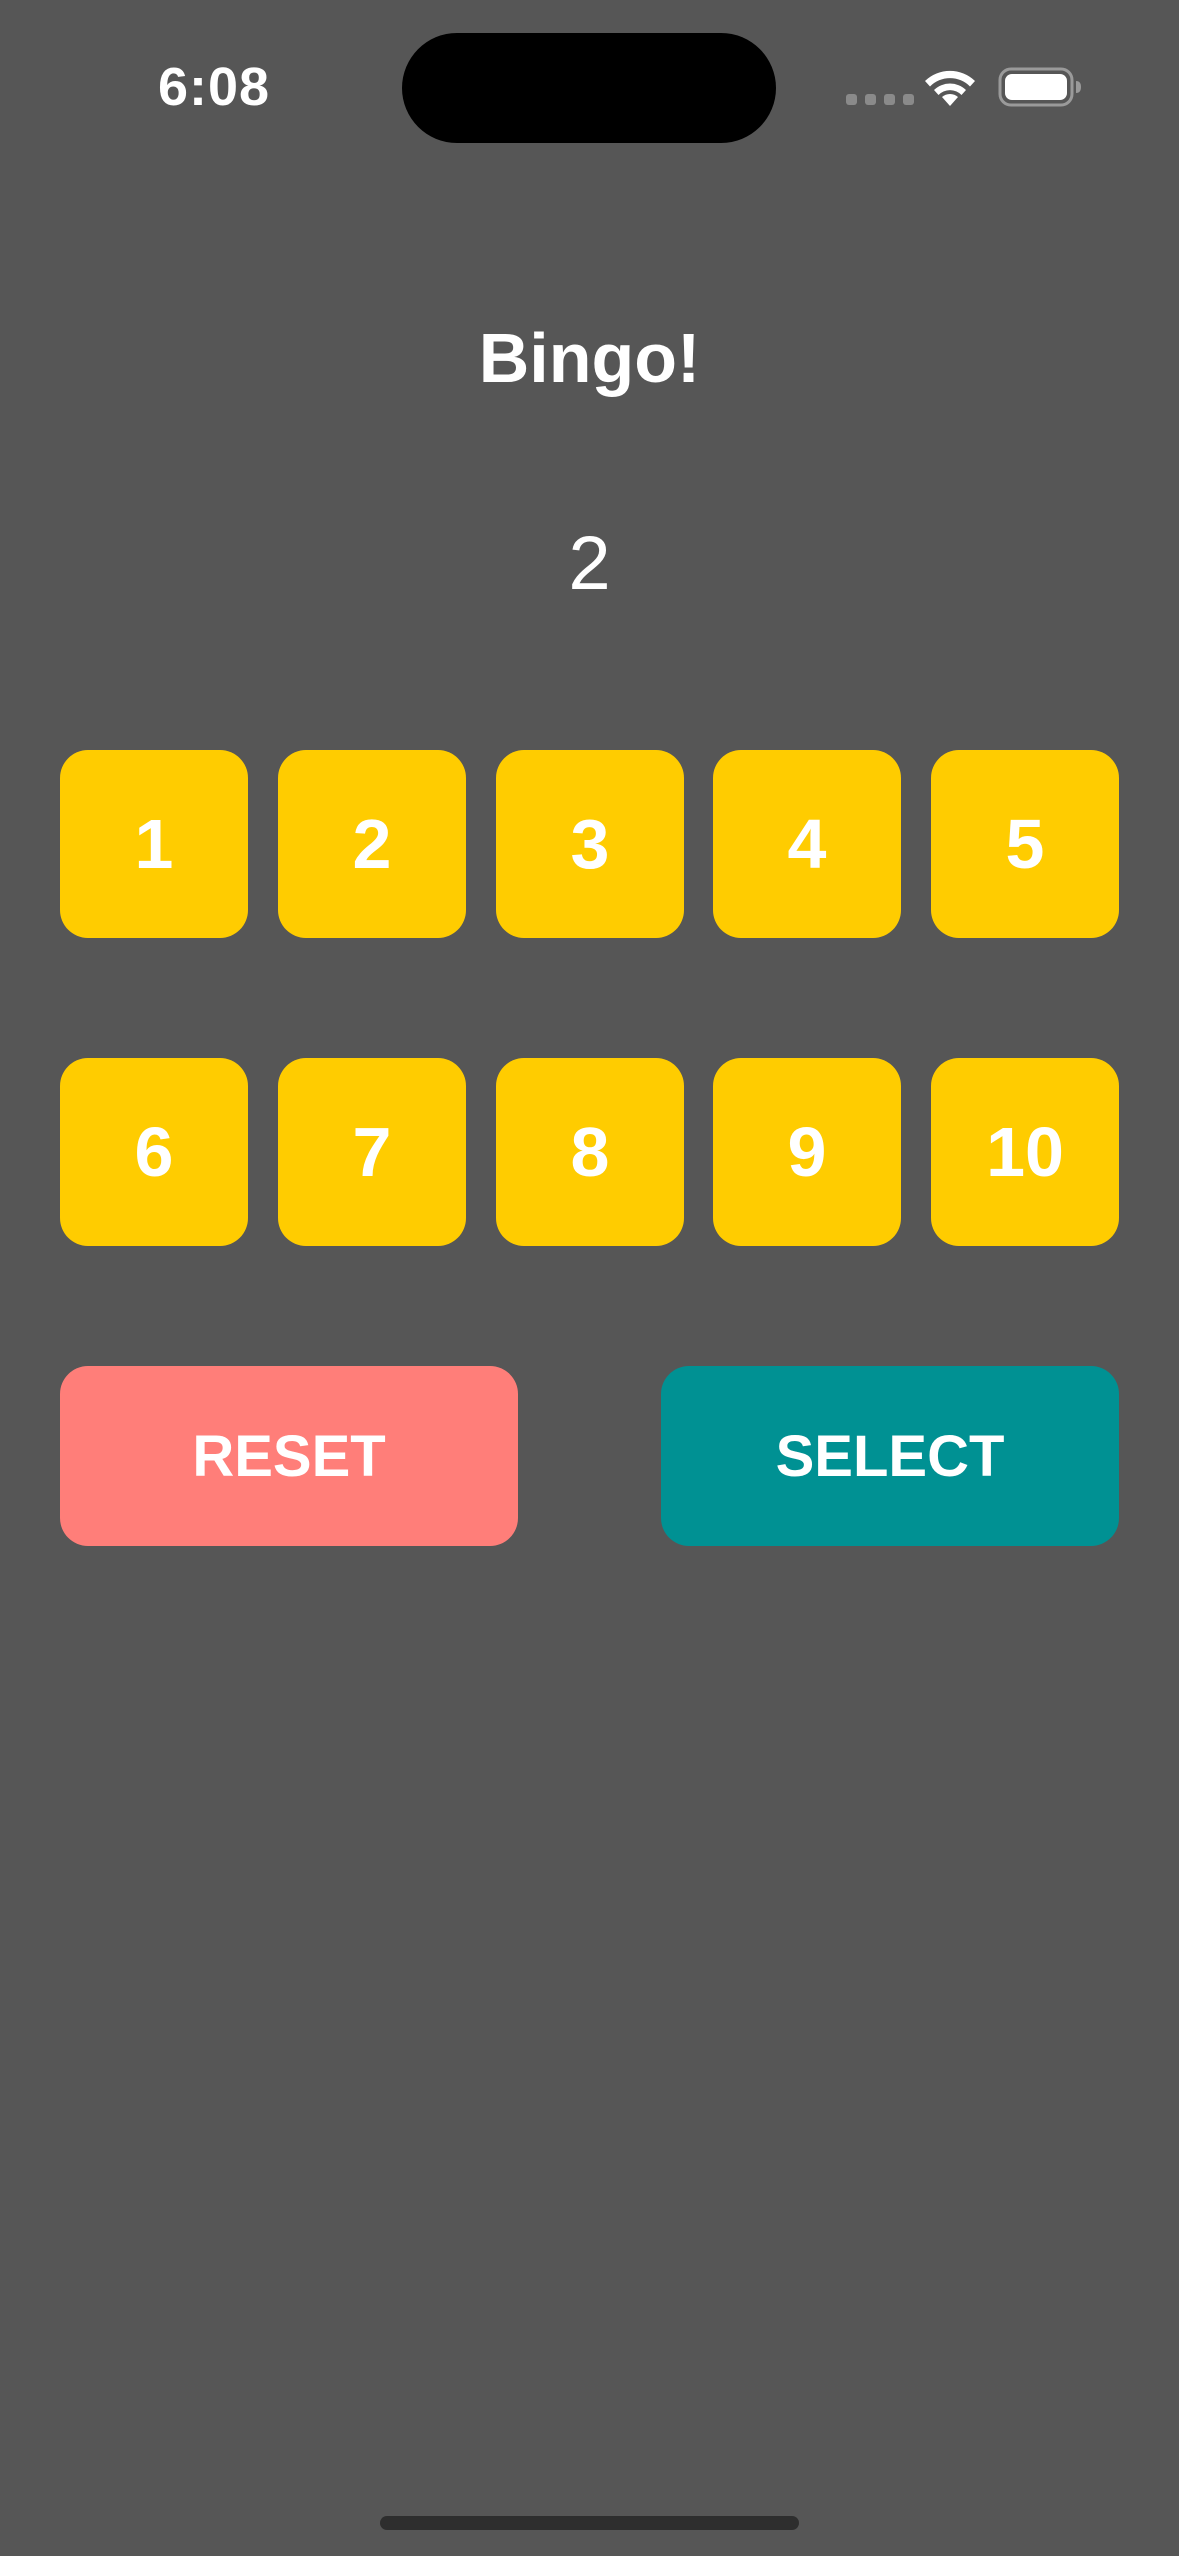 The width and height of the screenshot is (1179, 2556). What do you see at coordinates (154, 844) in the screenshot?
I see `number-tile-1: 1` at bounding box center [154, 844].